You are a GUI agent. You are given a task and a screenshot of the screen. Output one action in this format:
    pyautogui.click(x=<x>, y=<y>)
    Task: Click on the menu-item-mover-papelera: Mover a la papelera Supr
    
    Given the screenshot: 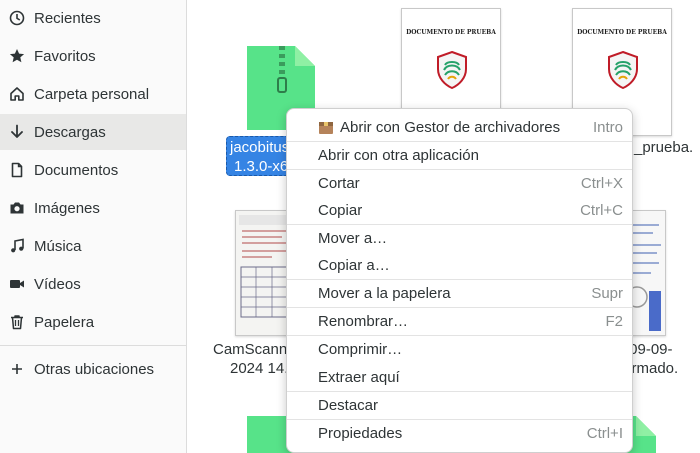 What is the action you would take?
    pyautogui.click(x=459, y=293)
    